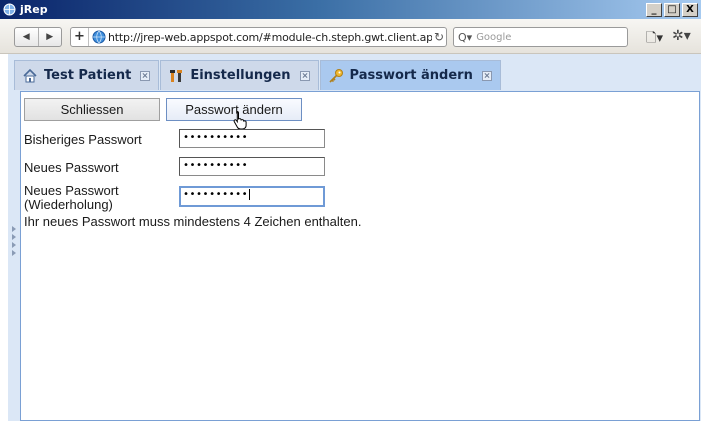 The width and height of the screenshot is (701, 421). What do you see at coordinates (83, 139) in the screenshot?
I see `old-password-label: Bisheriges Passwort` at bounding box center [83, 139].